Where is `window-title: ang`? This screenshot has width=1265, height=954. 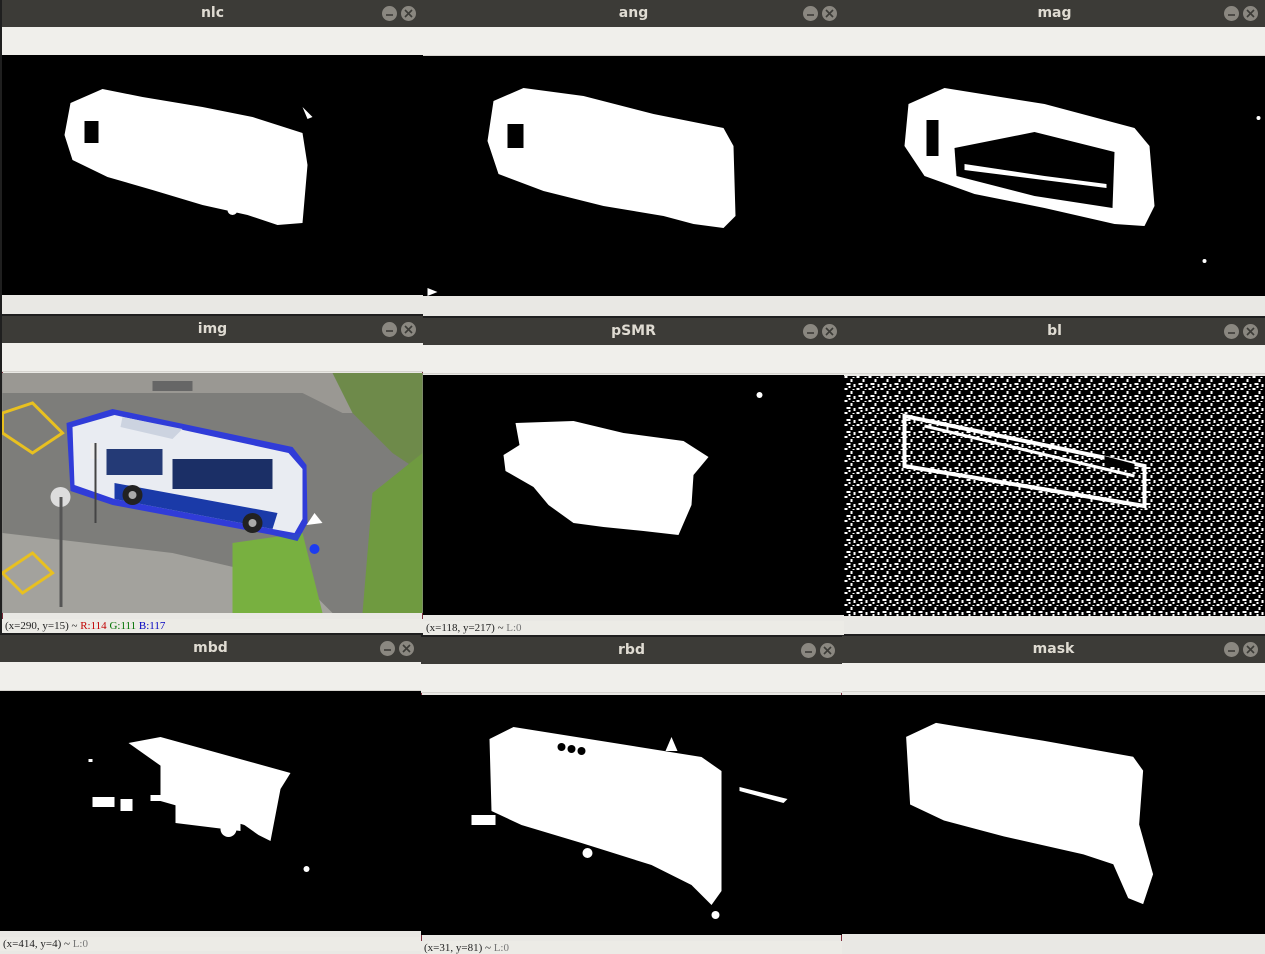
window-title: ang is located at coordinates (633, 13).